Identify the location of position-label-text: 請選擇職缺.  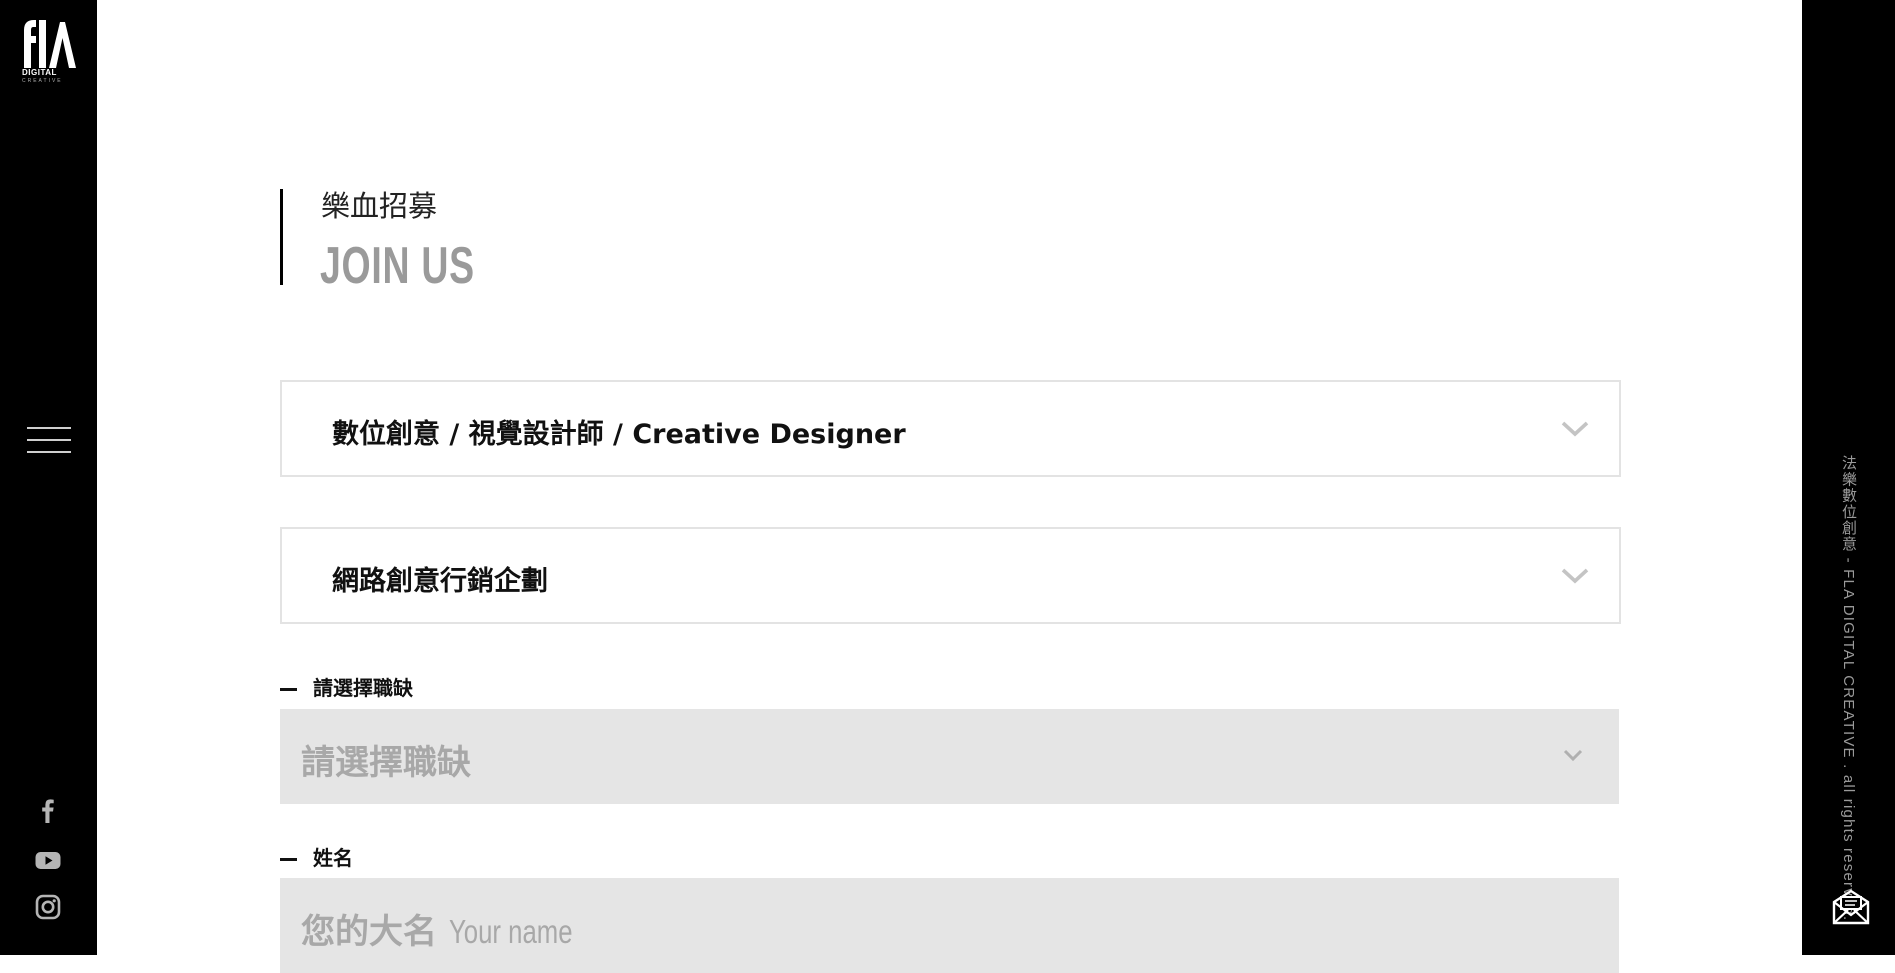
(363, 688).